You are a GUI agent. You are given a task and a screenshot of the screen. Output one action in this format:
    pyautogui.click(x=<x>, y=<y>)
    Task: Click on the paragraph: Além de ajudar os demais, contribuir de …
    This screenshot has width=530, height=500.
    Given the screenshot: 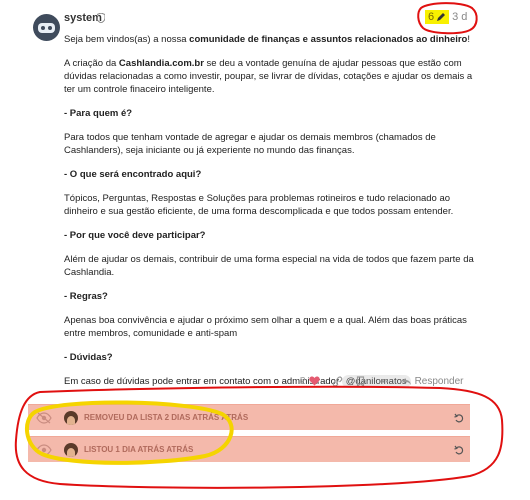 What is the action you would take?
    pyautogui.click(x=269, y=266)
    